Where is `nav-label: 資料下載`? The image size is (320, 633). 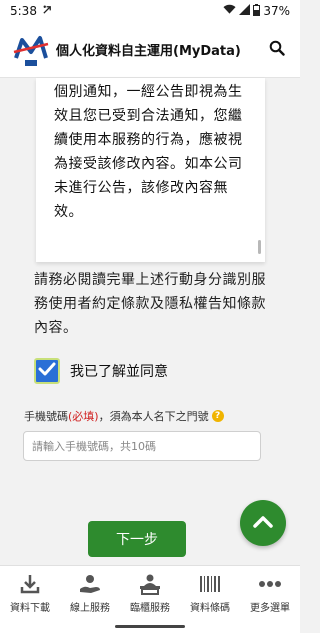 nav-label: 資料下載 is located at coordinates (30, 608).